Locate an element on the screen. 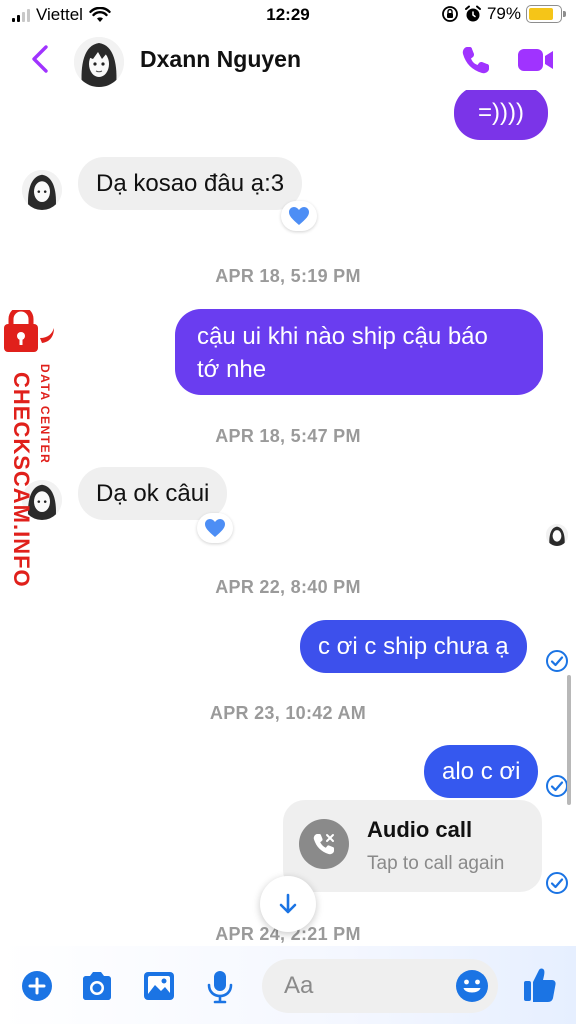 This screenshot has width=576, height=1024. seen-avatar is located at coordinates (557, 535).